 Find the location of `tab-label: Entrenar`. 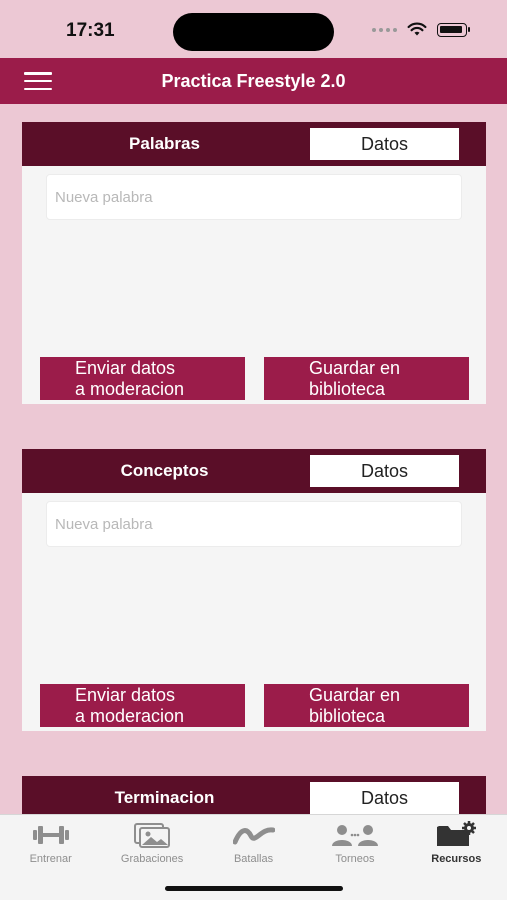

tab-label: Entrenar is located at coordinates (50, 859).